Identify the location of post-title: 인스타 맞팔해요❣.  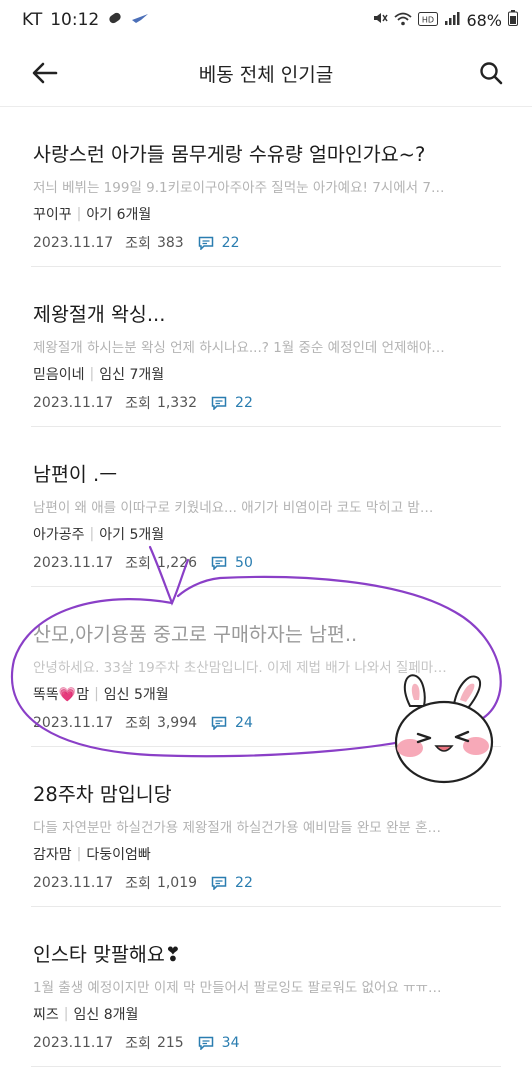
(107, 954).